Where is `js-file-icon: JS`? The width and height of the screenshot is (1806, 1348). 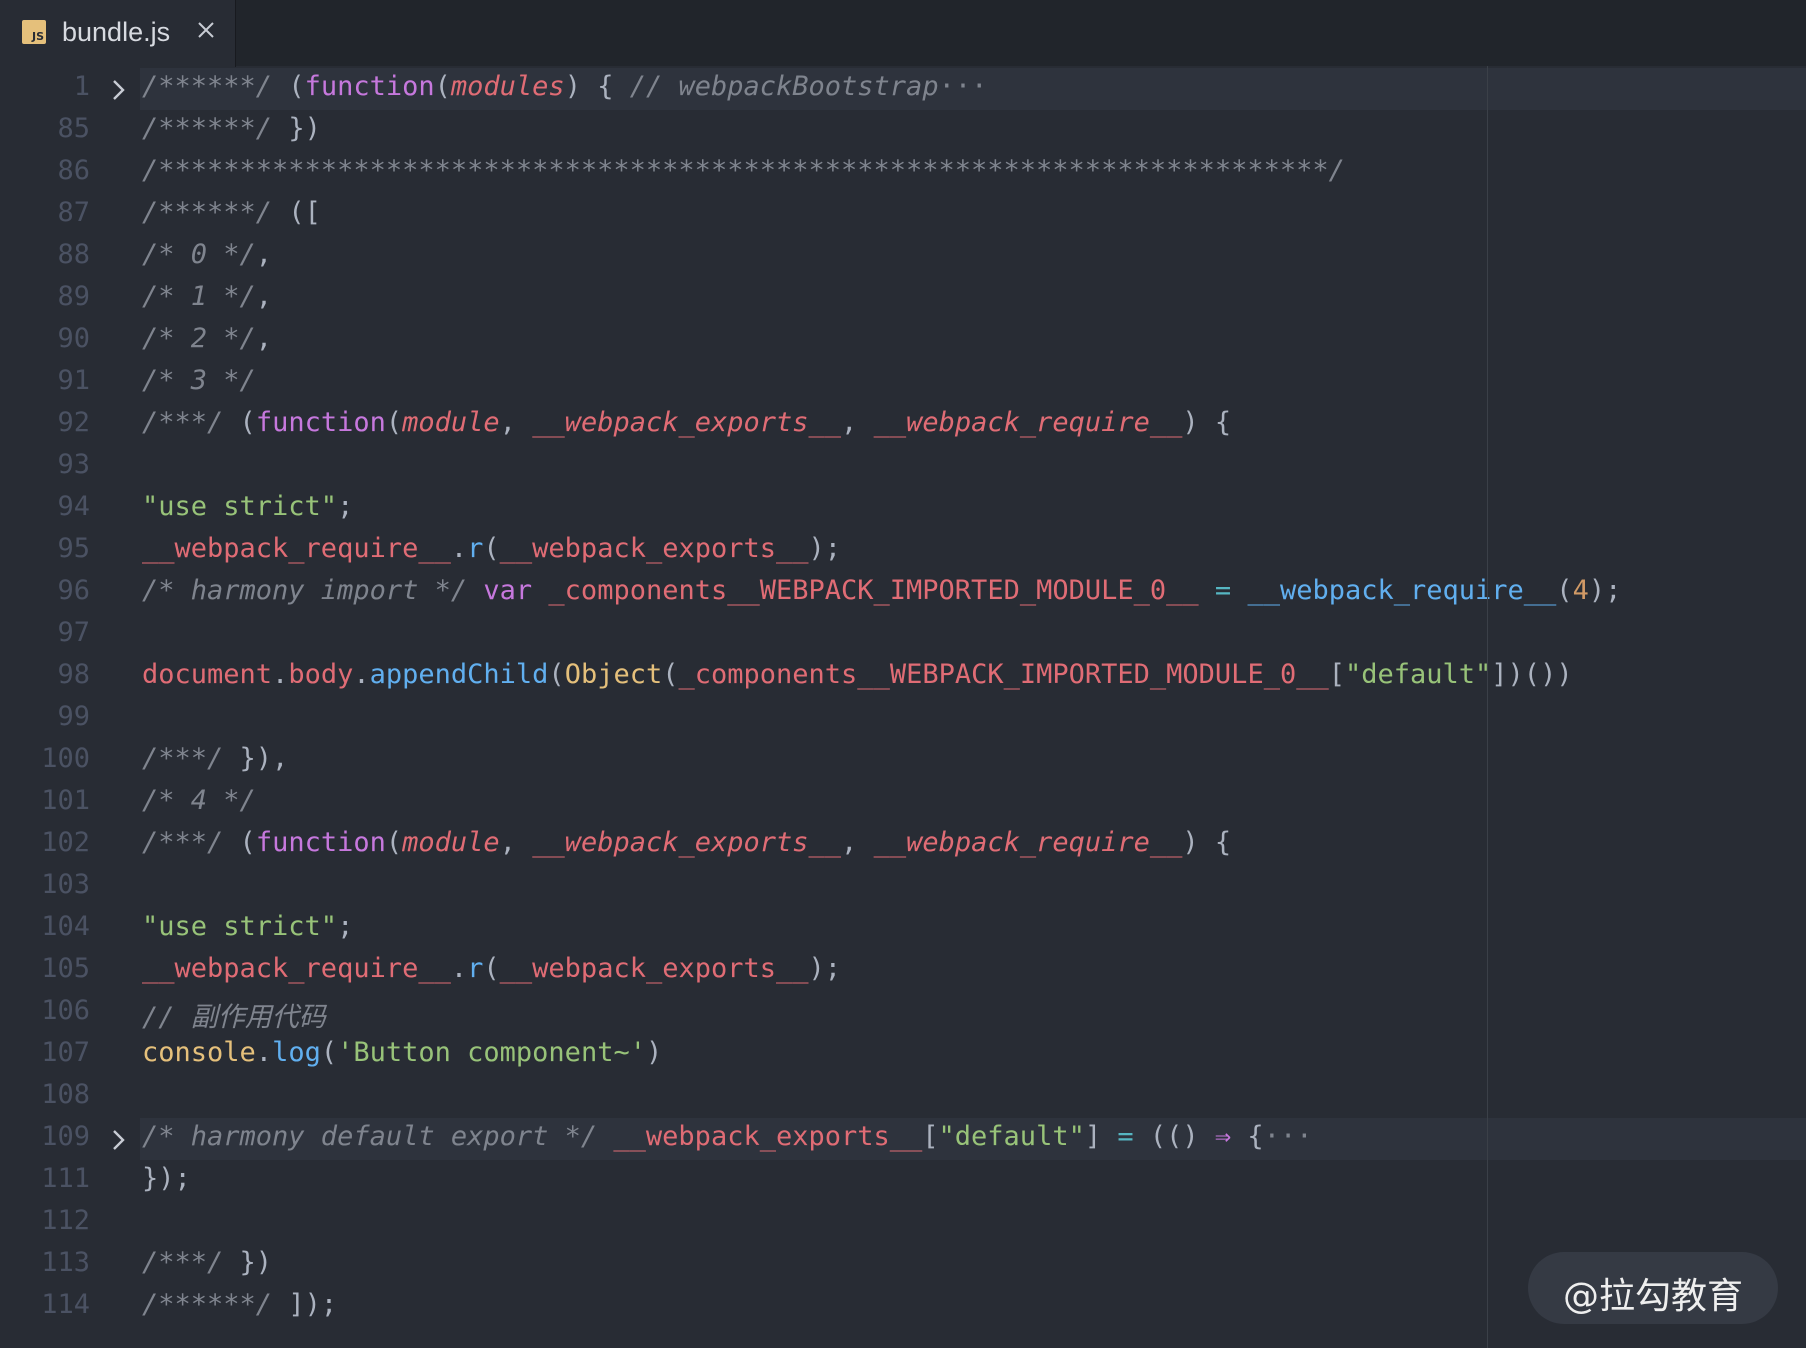 js-file-icon: JS is located at coordinates (34, 32).